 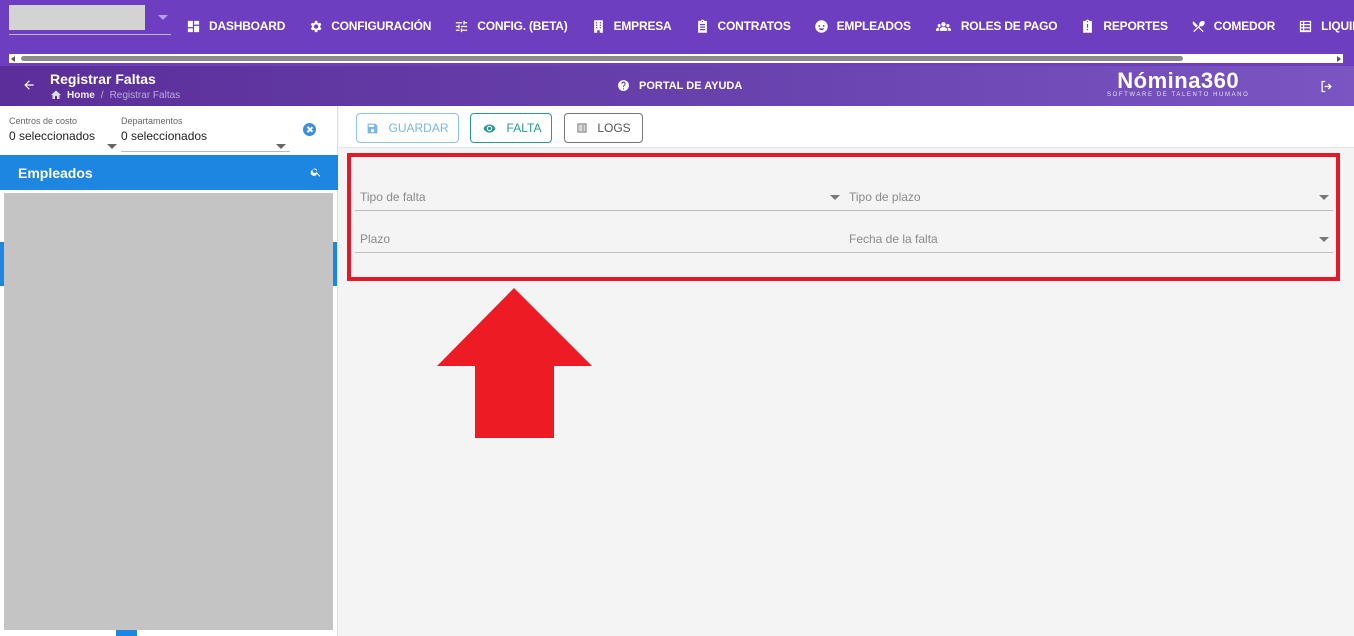 What do you see at coordinates (316, 172) in the screenshot?
I see `search-icon` at bounding box center [316, 172].